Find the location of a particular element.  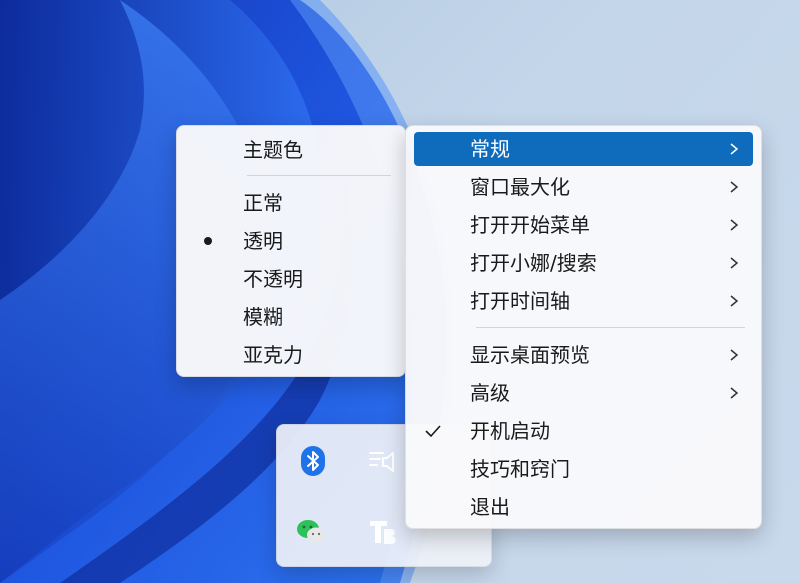

menu-item-run-at-startup: 开机启动 is located at coordinates (583, 431).